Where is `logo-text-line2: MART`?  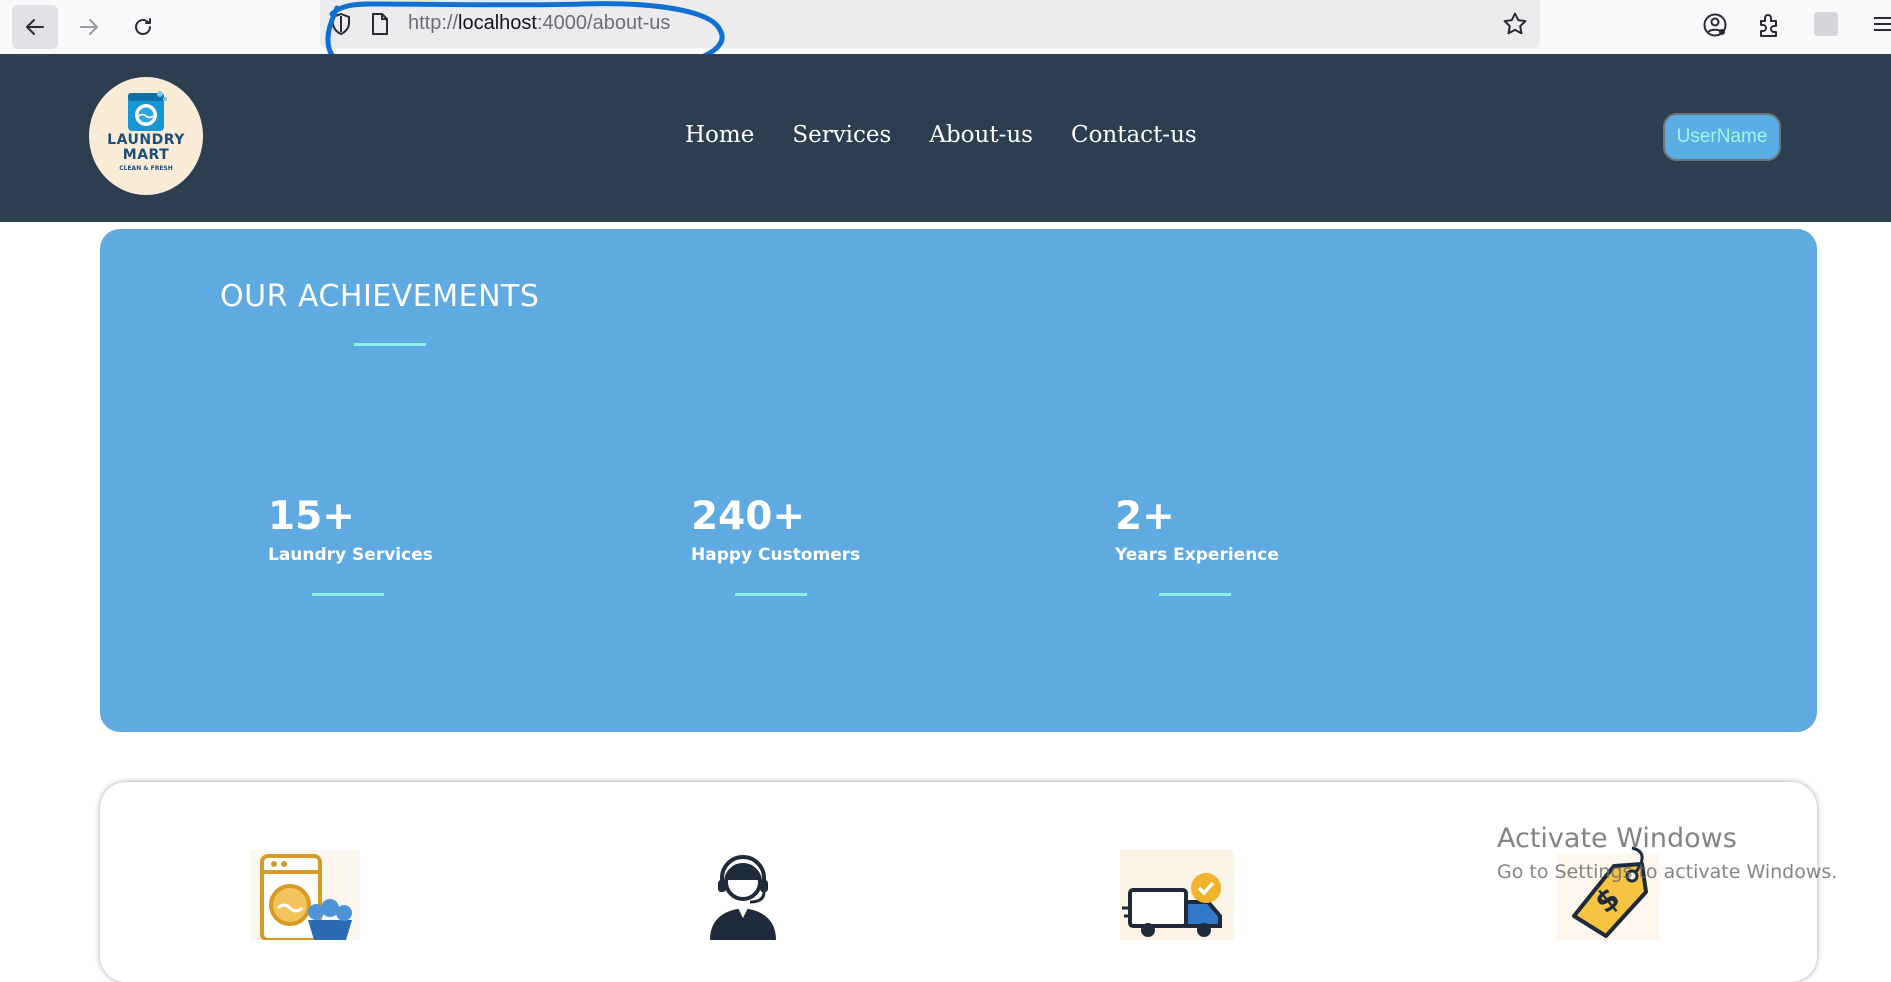
logo-text-line2: MART is located at coordinates (146, 155).